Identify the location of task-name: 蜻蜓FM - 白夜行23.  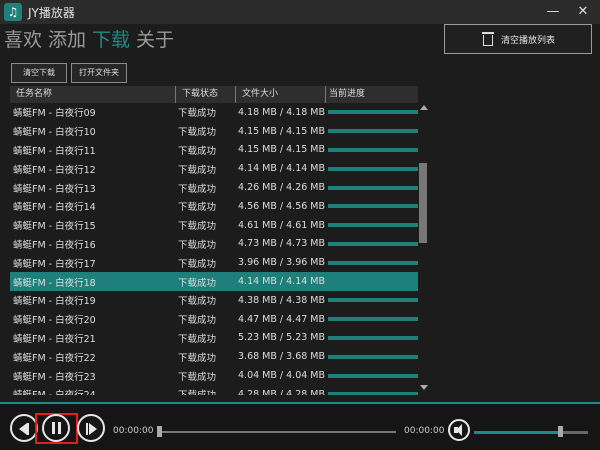
(54, 377).